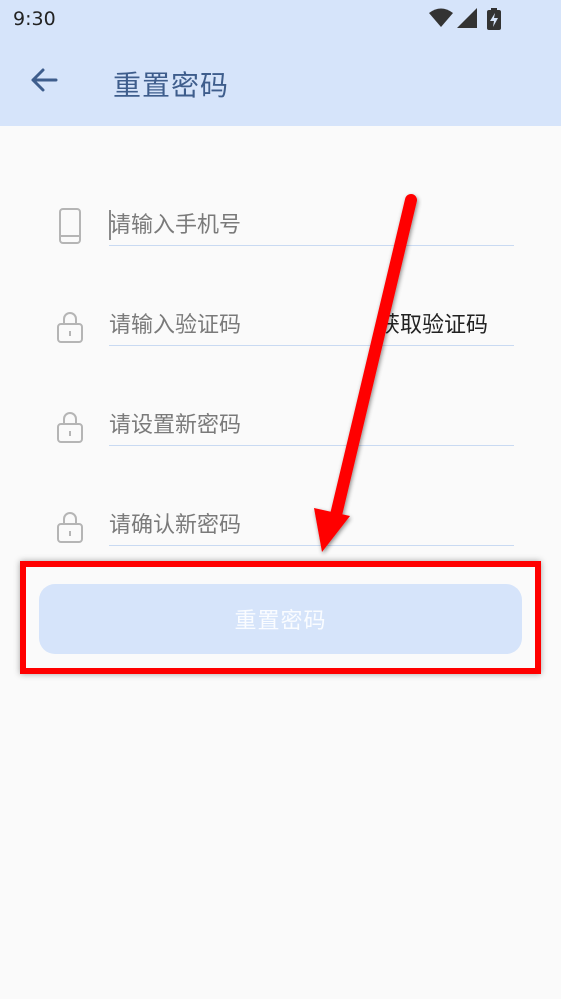 This screenshot has width=561, height=999. Describe the element at coordinates (433, 323) in the screenshot. I see `get-verification-code-button: 获取验证码` at that location.